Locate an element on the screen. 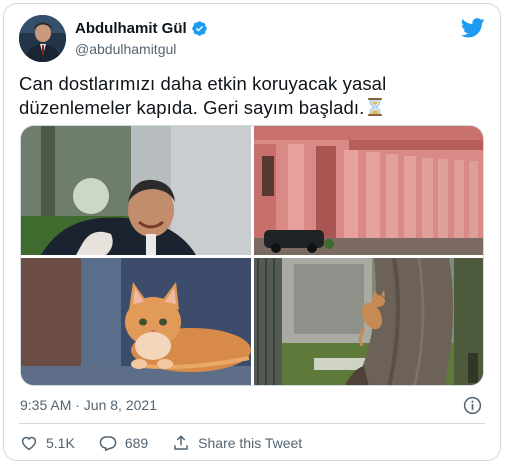 The image size is (506, 467). tweet-timestamp: 9:35 AM · Jun 8, 2021 is located at coordinates (88, 405).